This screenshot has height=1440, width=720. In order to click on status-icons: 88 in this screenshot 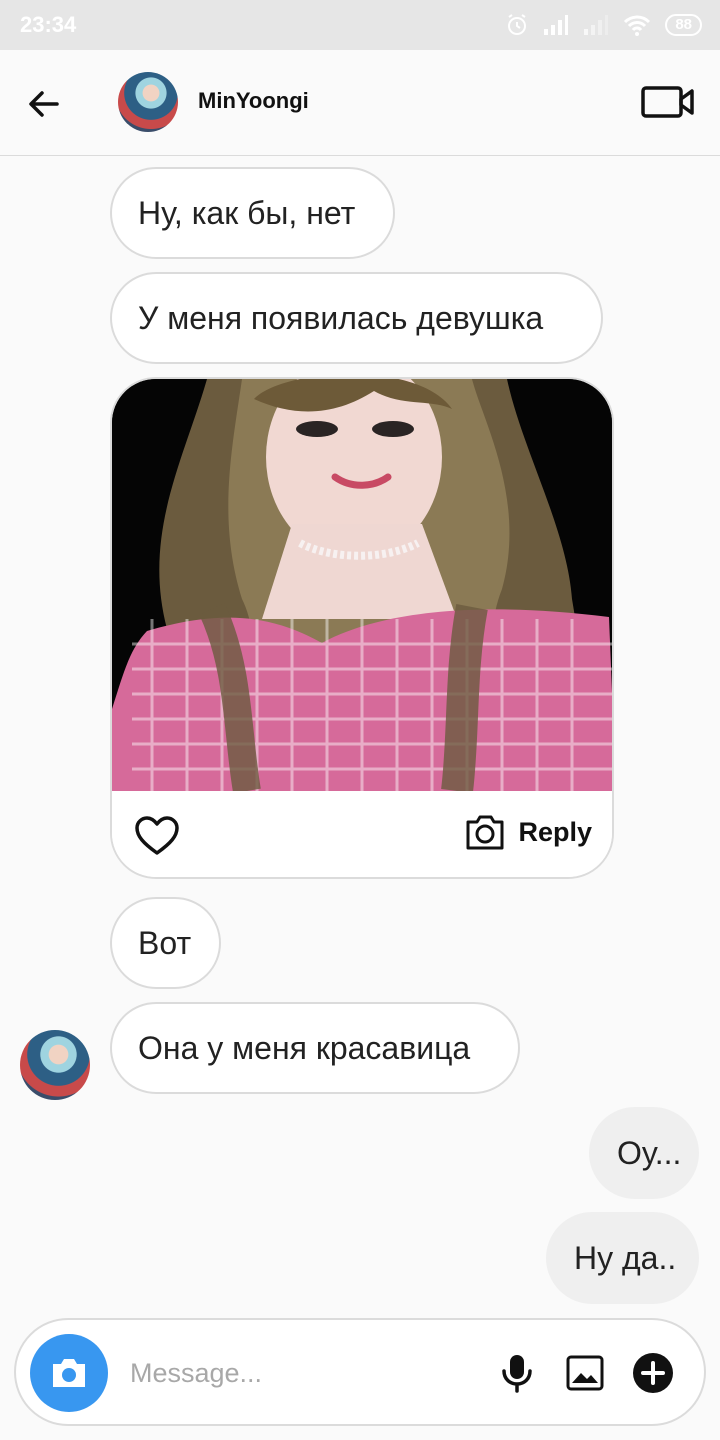, I will do `click(603, 25)`.